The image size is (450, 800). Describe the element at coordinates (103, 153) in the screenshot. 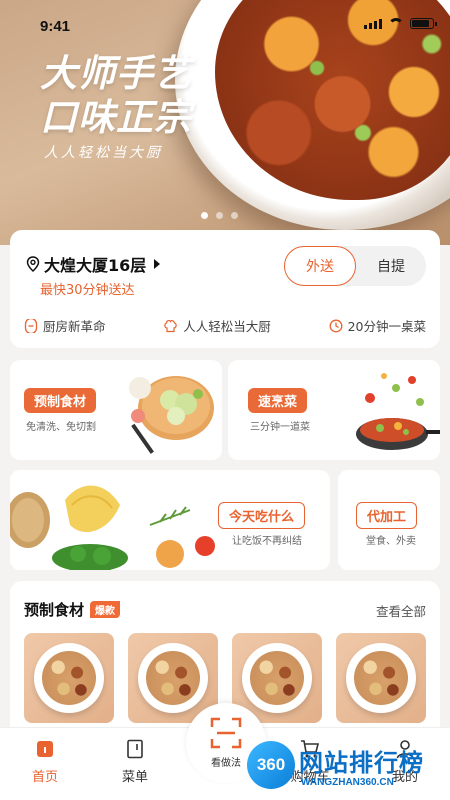

I see `hero-subtitle: 人人轻松当大厨` at that location.